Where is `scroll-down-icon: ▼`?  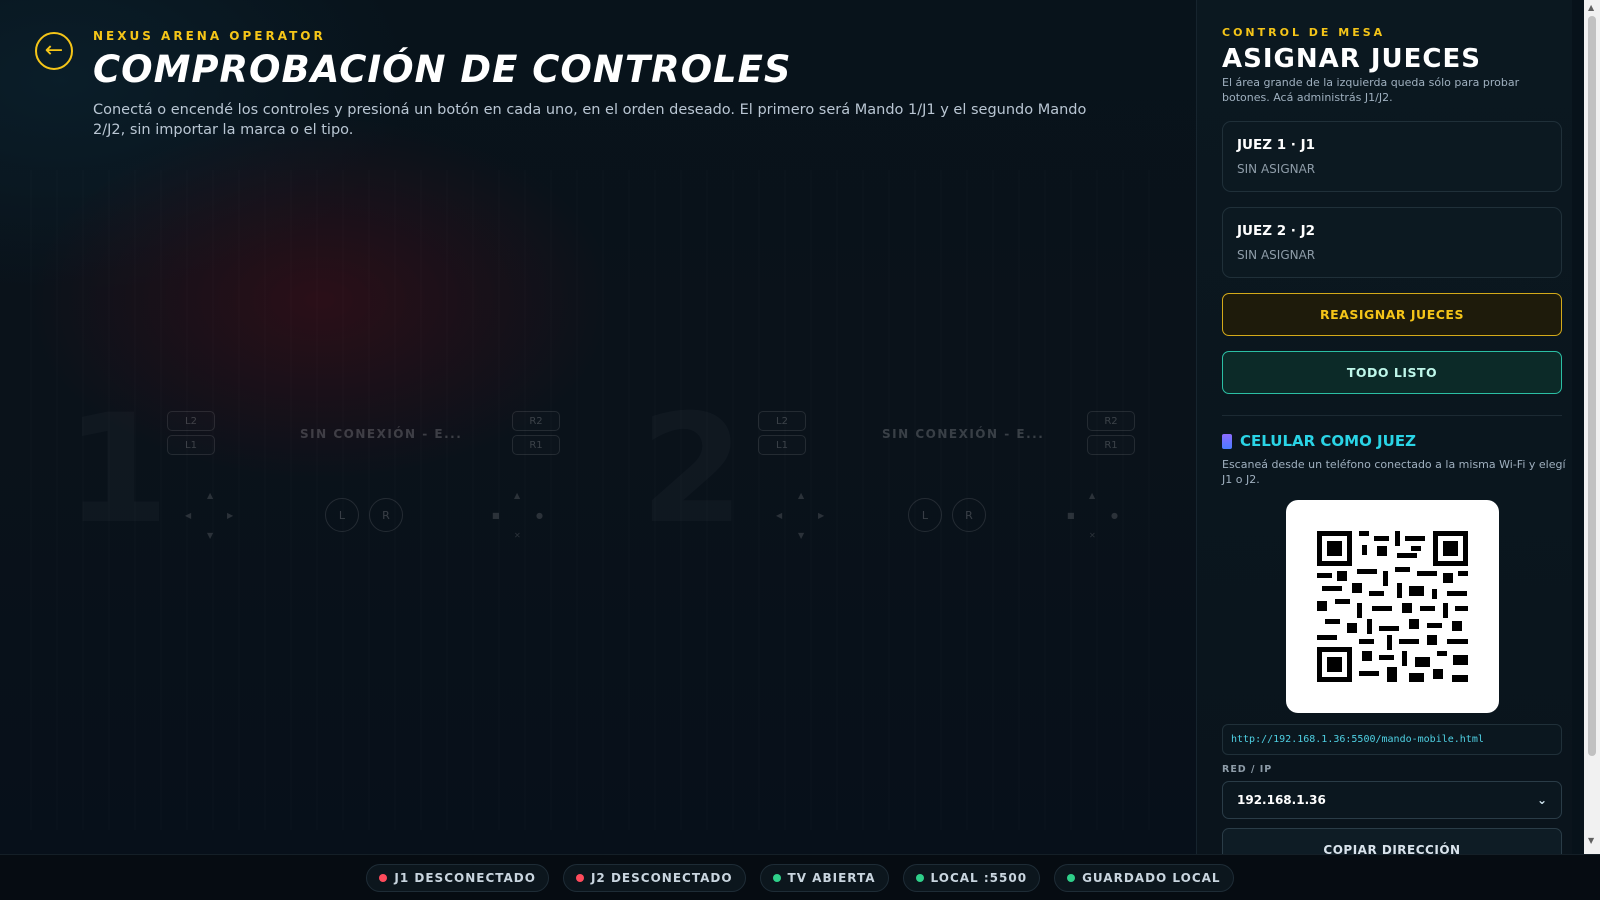 scroll-down-icon: ▼ is located at coordinates (1591, 840).